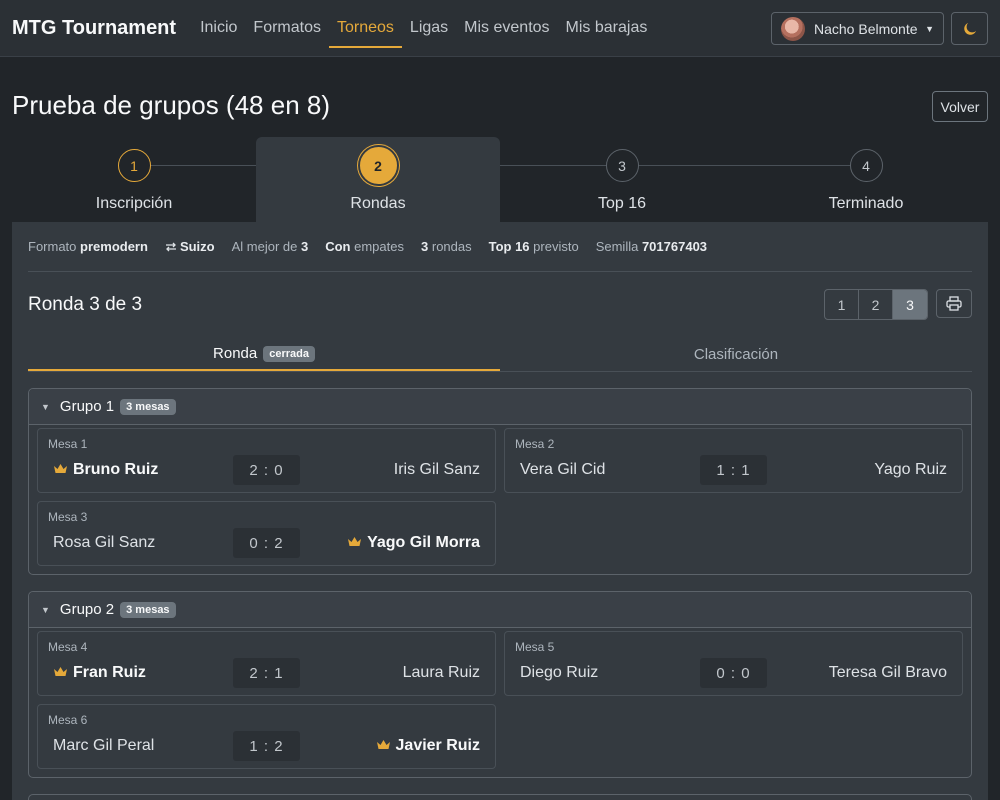 This screenshot has width=1000, height=800. Describe the element at coordinates (733, 673) in the screenshot. I see `match-score: 0` at that location.